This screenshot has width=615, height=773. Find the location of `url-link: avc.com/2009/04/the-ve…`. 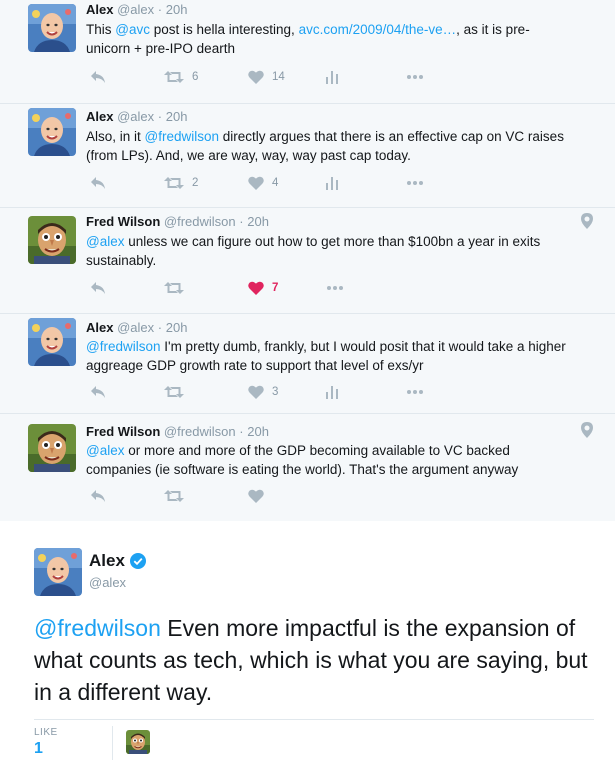

url-link: avc.com/2009/04/the-ve… is located at coordinates (378, 29).